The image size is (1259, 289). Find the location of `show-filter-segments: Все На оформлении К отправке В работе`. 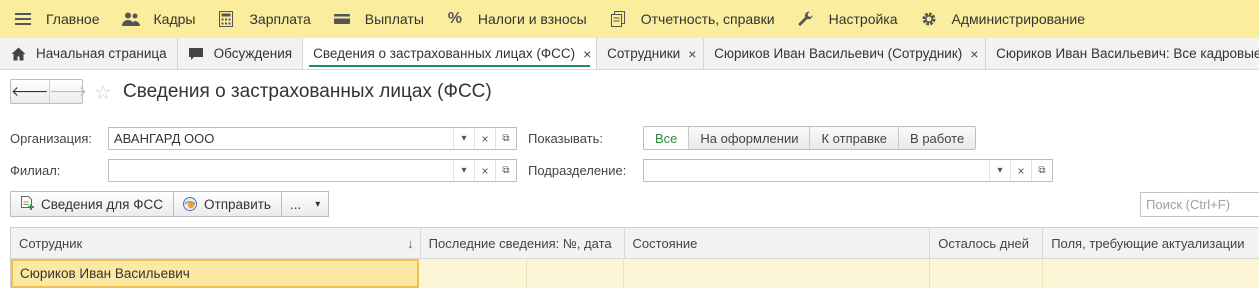

show-filter-segments: Все На оформлении К отправке В работе is located at coordinates (810, 138).